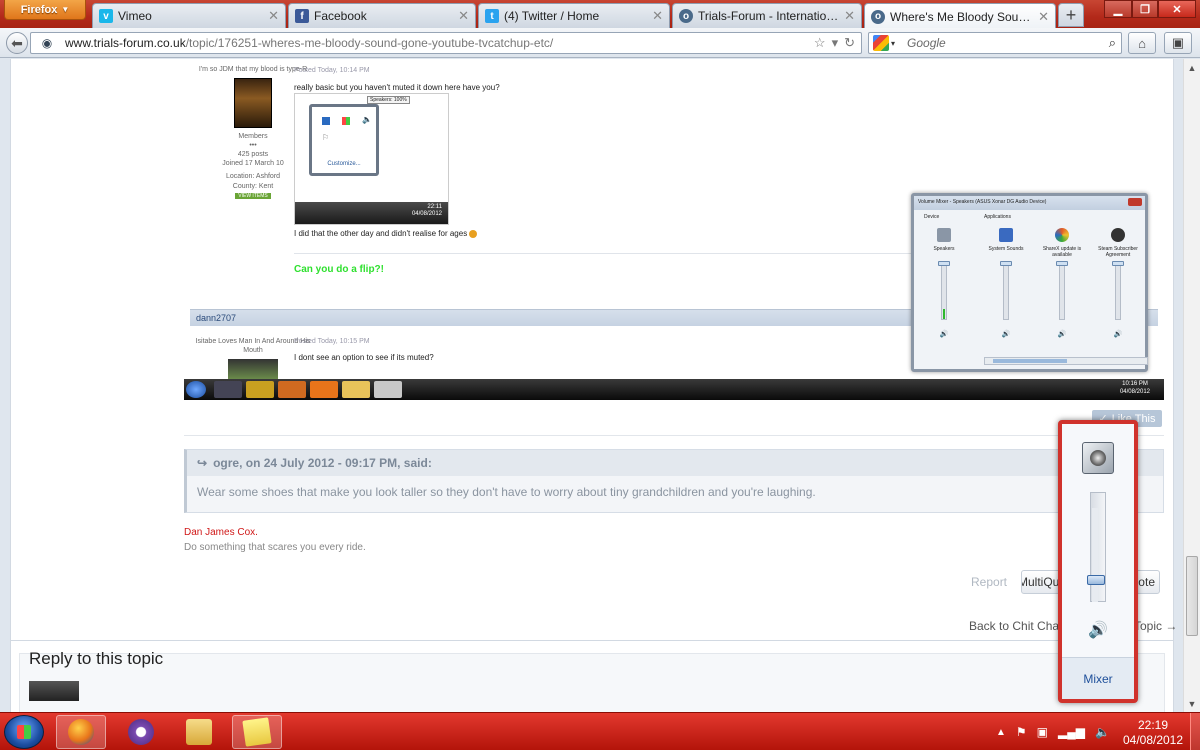 The width and height of the screenshot is (1200, 750). What do you see at coordinates (989, 582) in the screenshot?
I see `report-link: Report` at bounding box center [989, 582].